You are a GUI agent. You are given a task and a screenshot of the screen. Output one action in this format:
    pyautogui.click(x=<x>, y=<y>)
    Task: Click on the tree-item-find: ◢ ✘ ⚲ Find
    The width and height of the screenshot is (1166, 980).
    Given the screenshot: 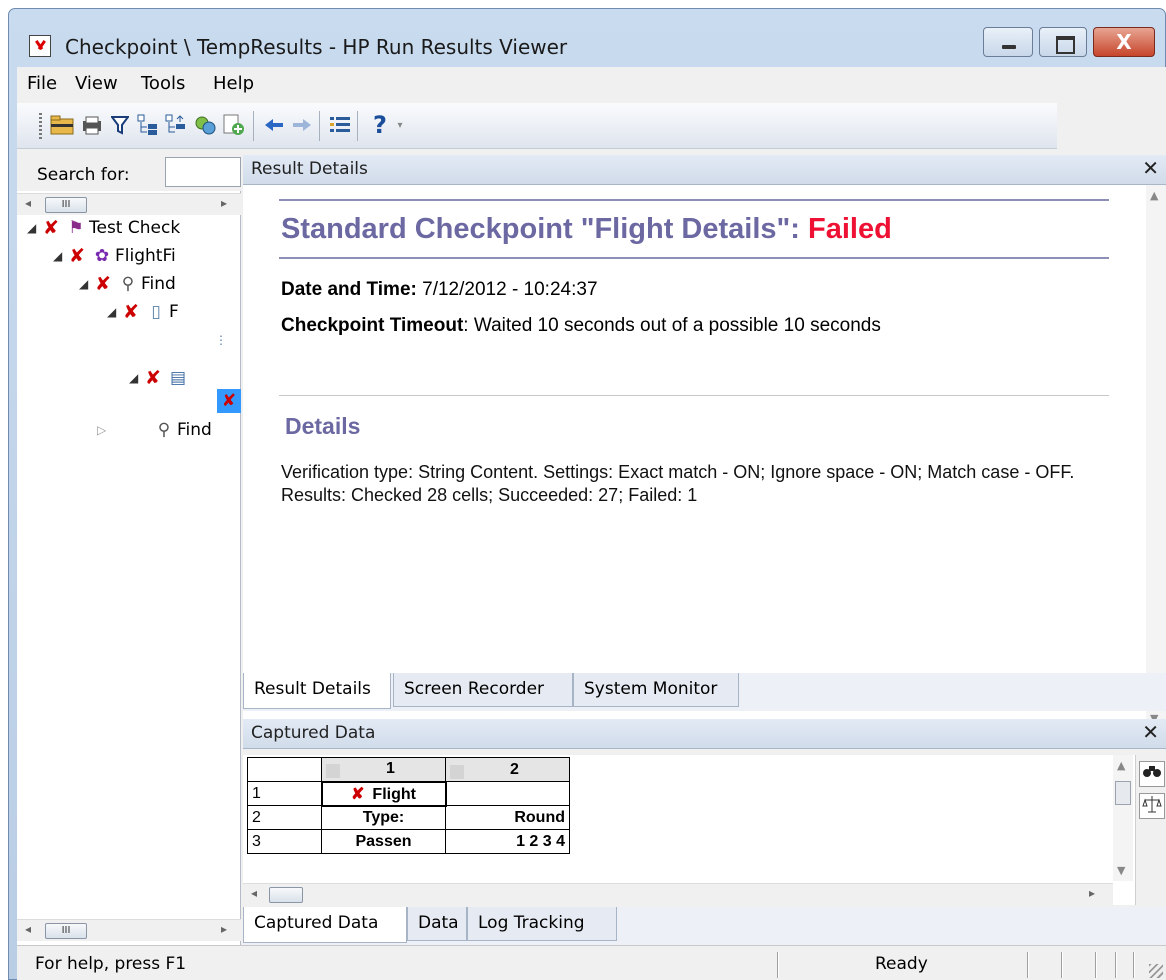 What is the action you would take?
    pyautogui.click(x=127, y=284)
    